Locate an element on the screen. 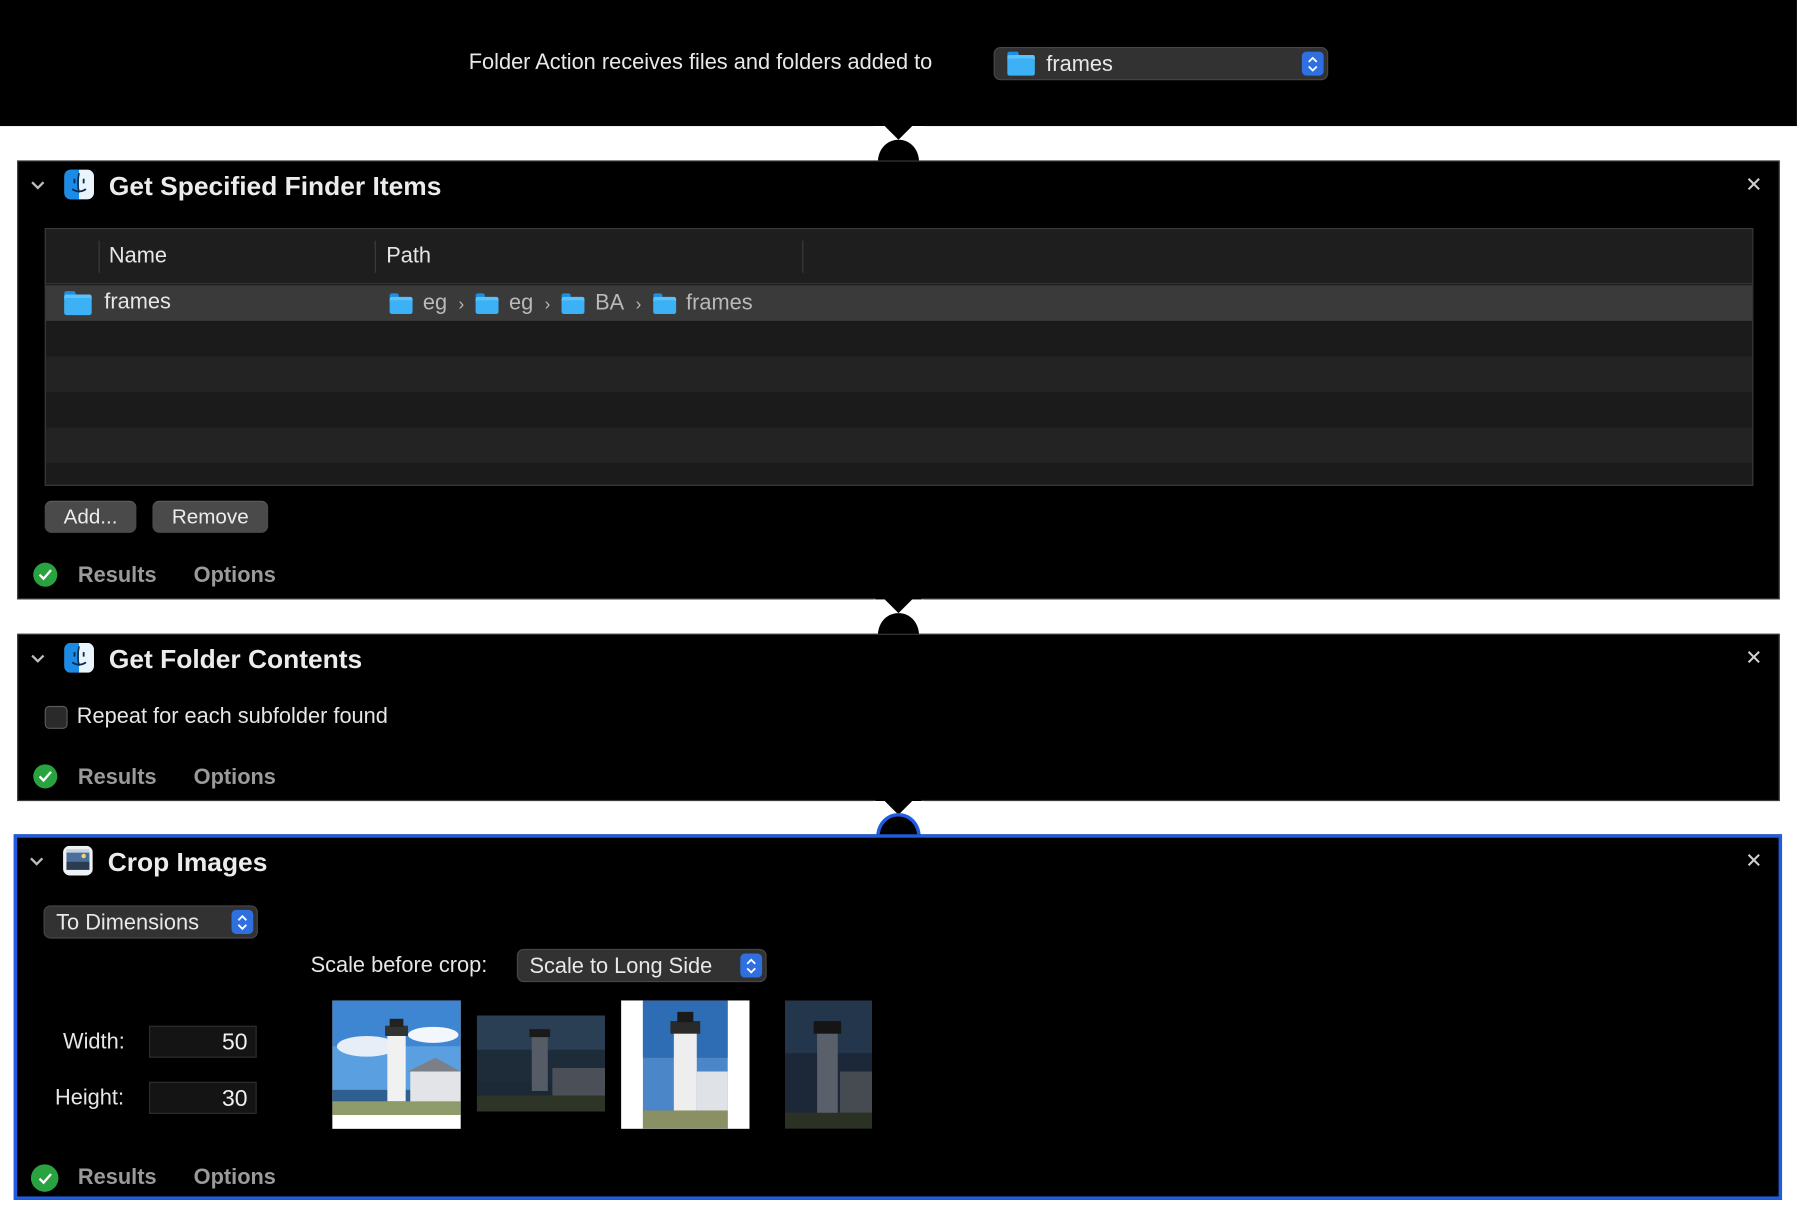 The image size is (1797, 1222). table-header: Name Path is located at coordinates (899, 257).